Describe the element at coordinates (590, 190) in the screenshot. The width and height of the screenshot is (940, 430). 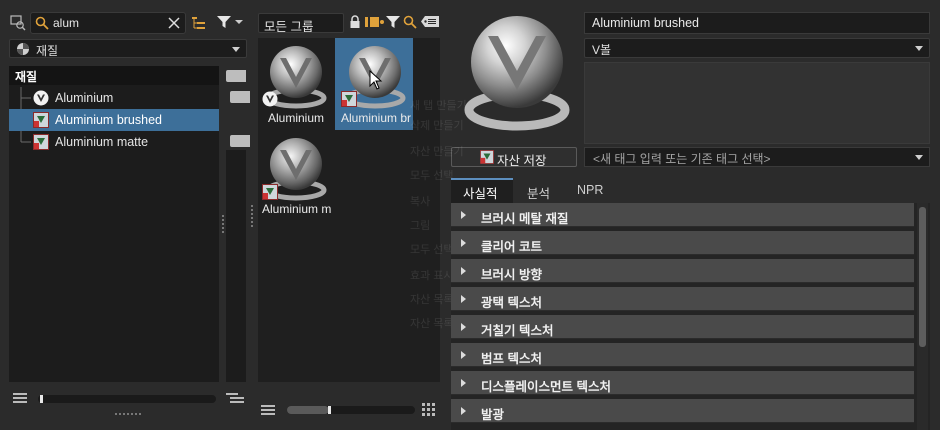
I see `tab-npr: NPR` at that location.